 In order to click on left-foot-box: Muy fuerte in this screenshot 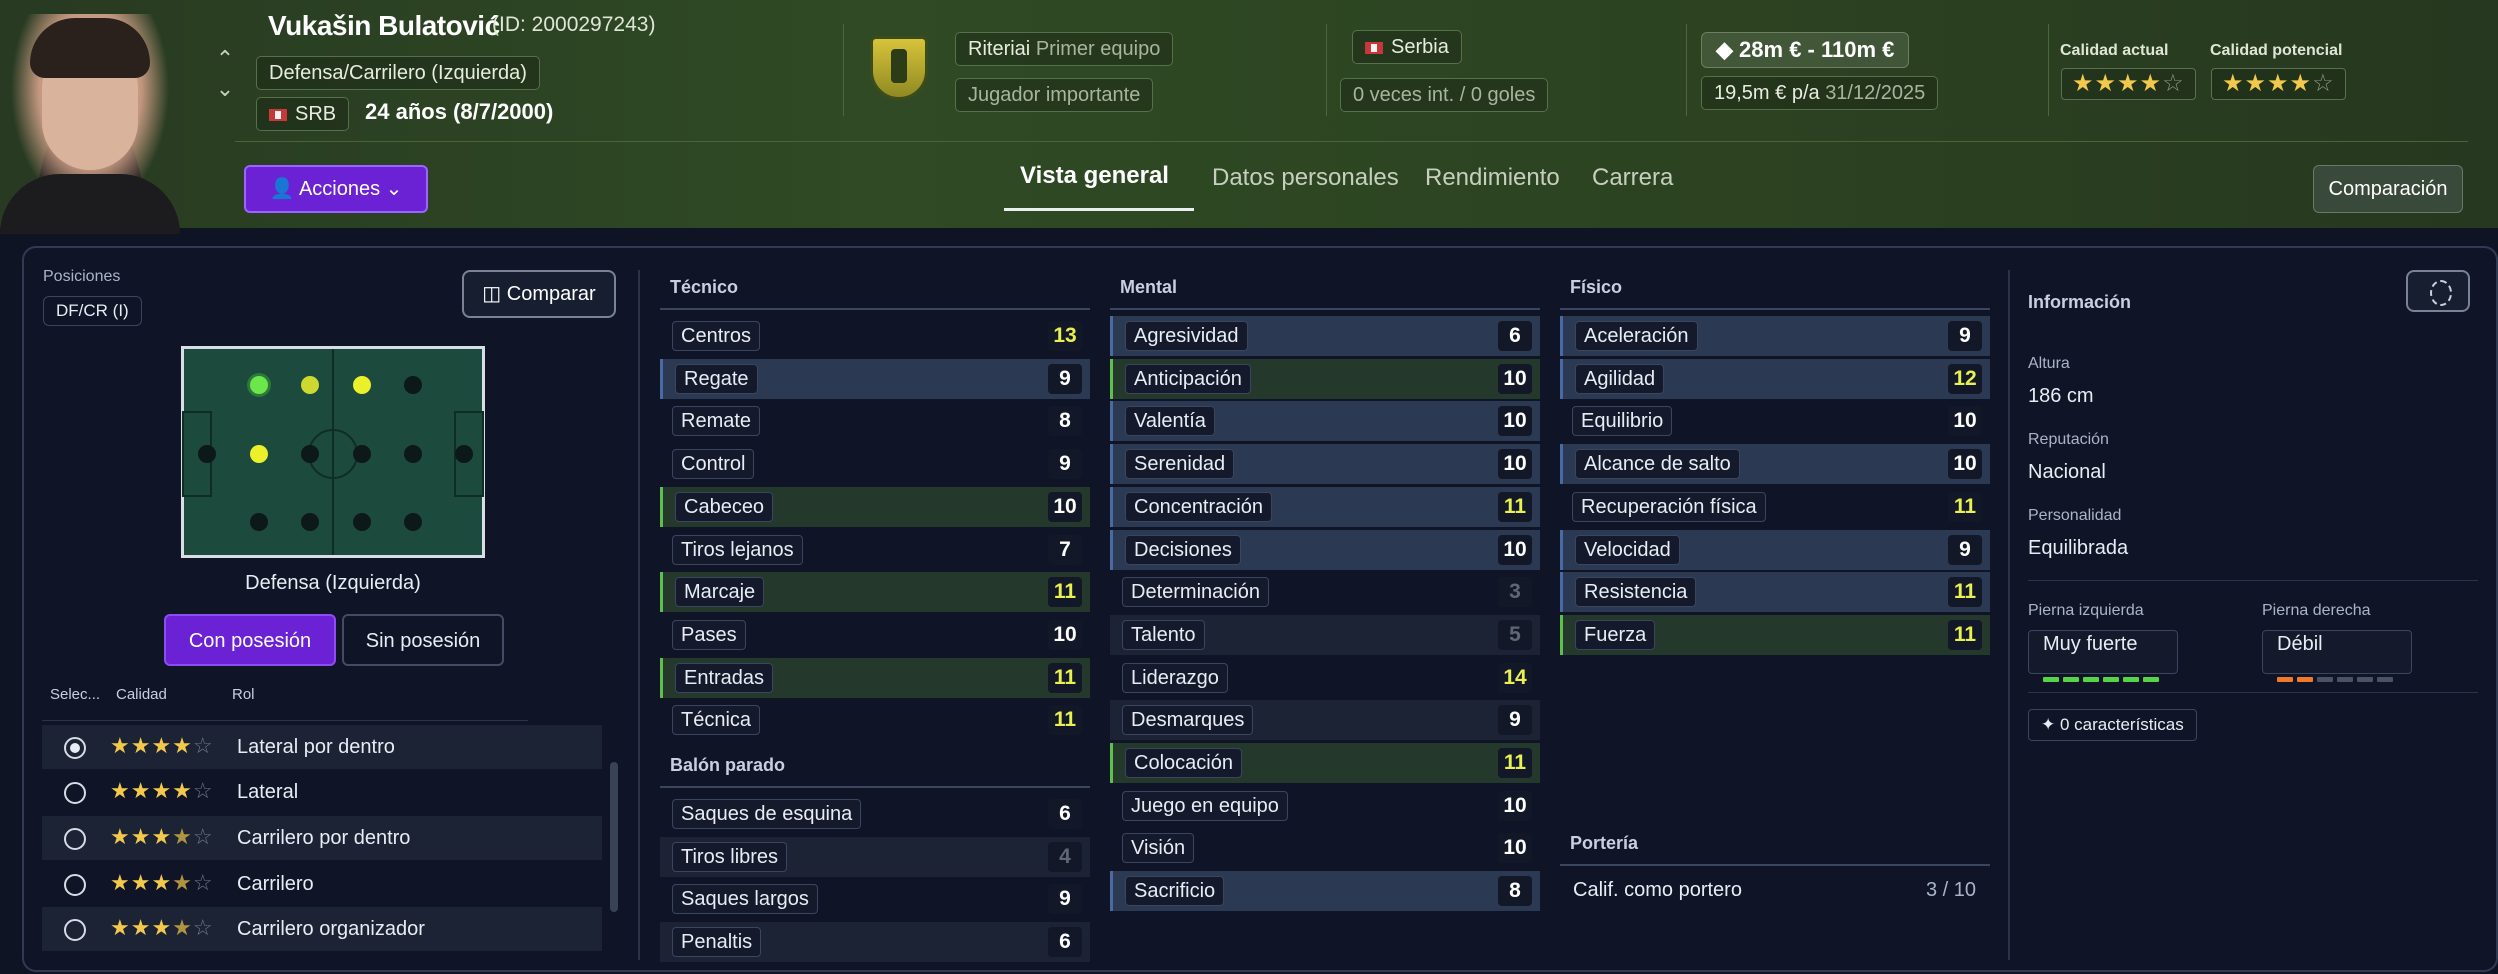, I will do `click(2103, 656)`.